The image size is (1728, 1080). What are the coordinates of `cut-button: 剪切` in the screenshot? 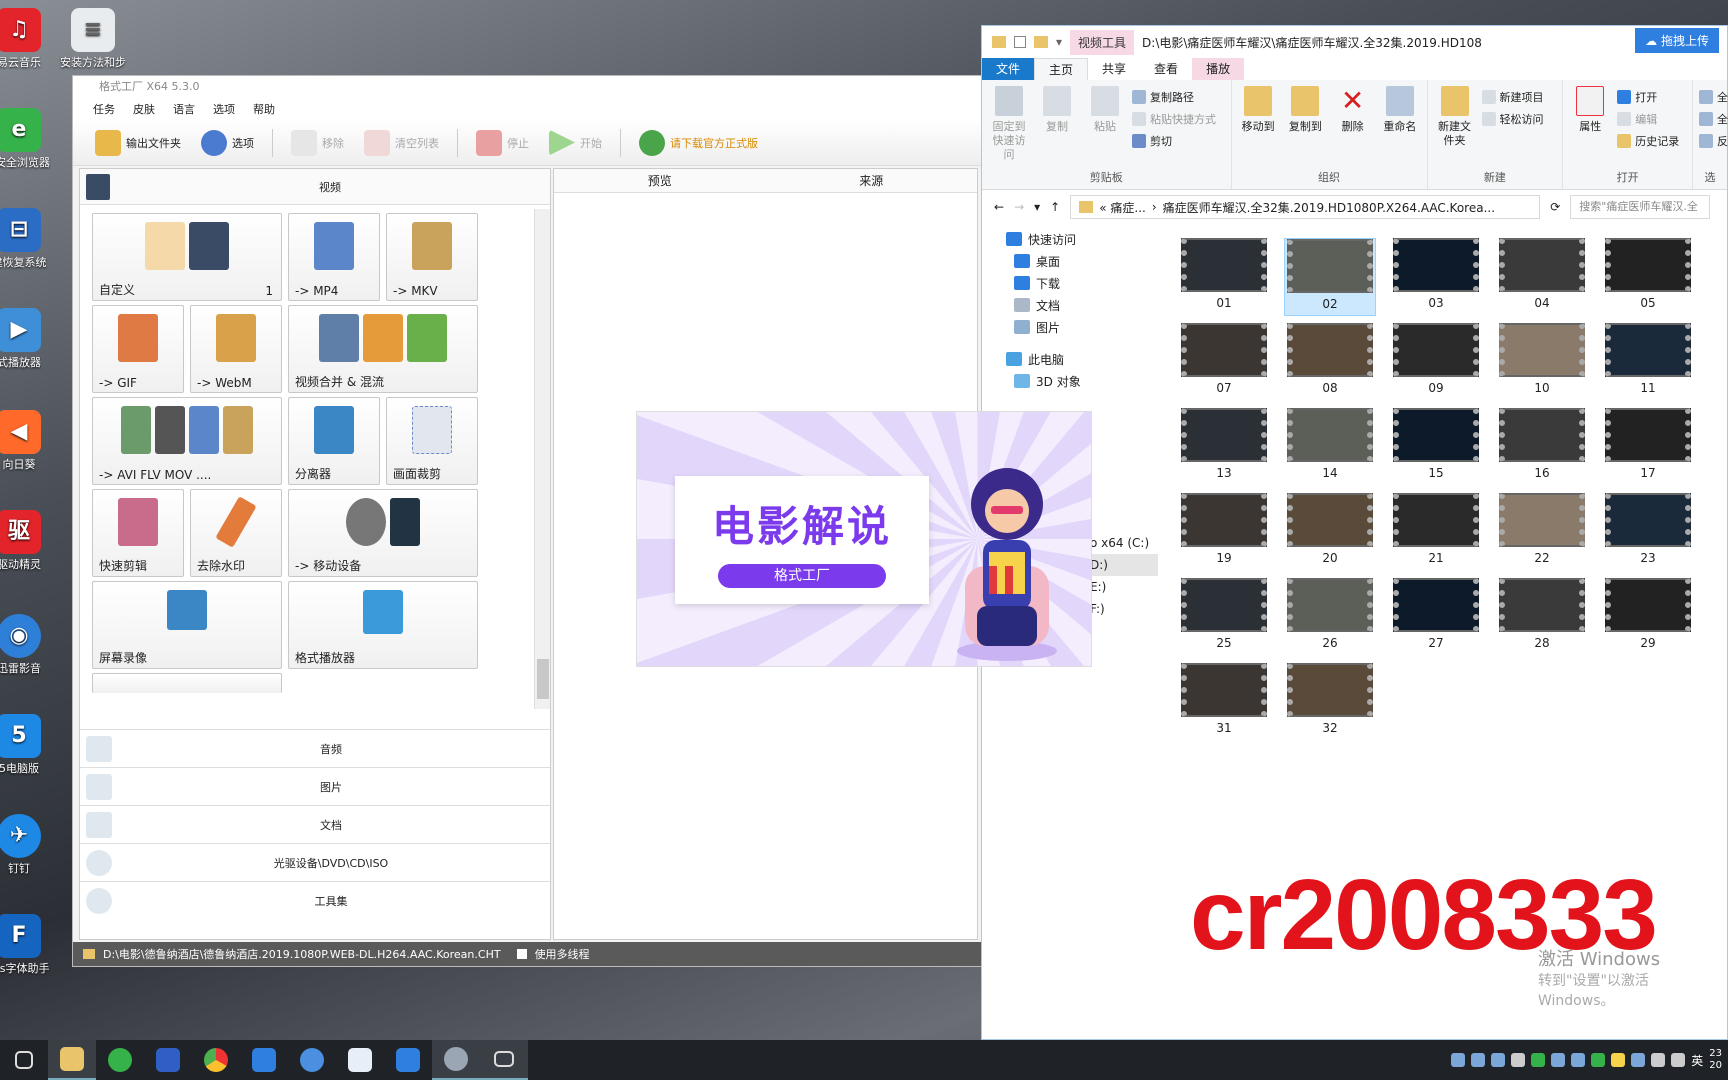 It's located at (1174, 141).